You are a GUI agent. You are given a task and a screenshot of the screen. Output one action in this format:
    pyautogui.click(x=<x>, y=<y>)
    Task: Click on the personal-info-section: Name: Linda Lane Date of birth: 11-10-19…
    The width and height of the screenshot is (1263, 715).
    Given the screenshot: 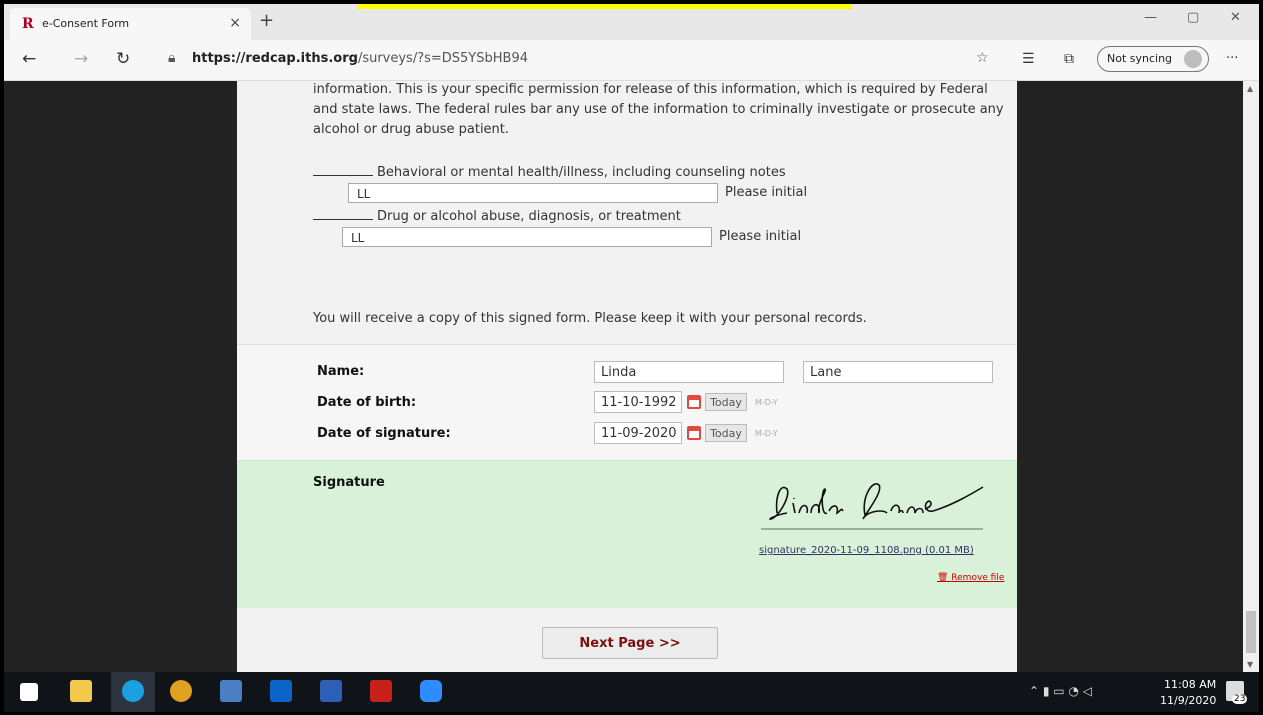 What is the action you would take?
    pyautogui.click(x=627, y=402)
    